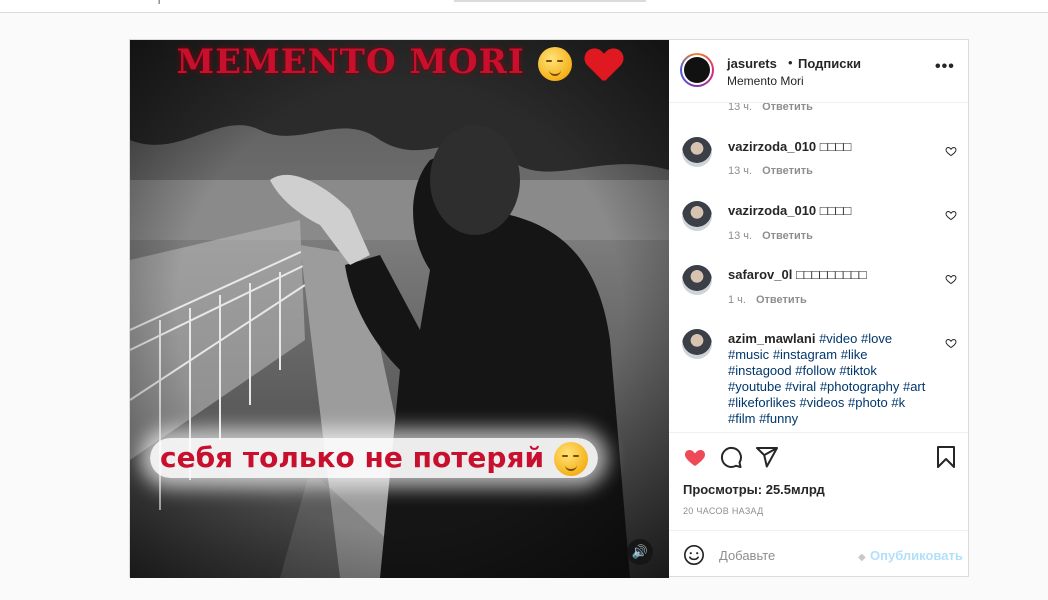 This screenshot has height=600, width=1048. Describe the element at coordinates (916, 555) in the screenshot. I see `publish-label: Опубликовать` at that location.